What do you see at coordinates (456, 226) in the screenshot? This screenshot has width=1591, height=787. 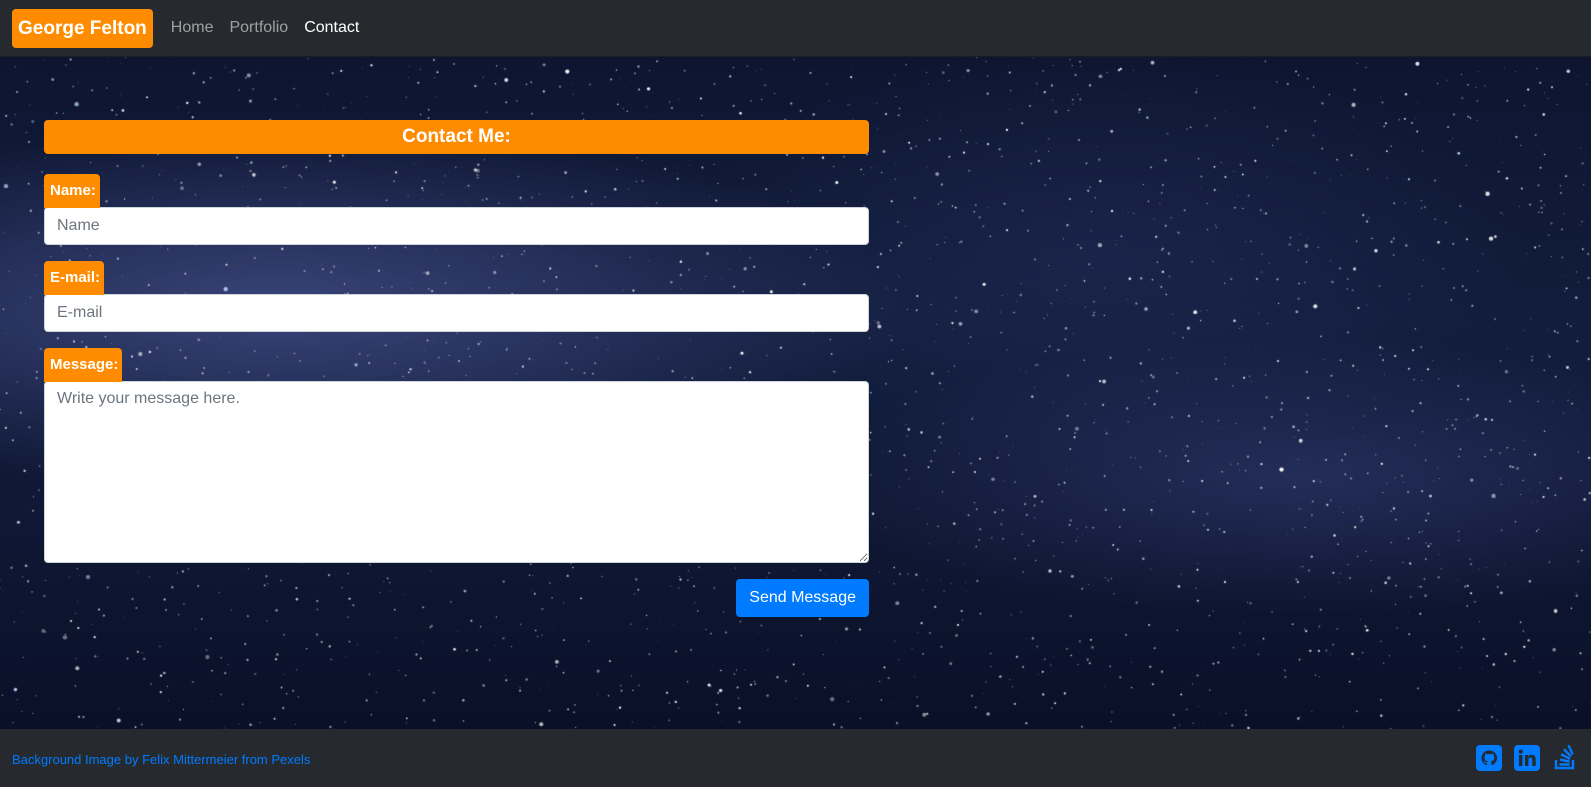 I see `name-input` at bounding box center [456, 226].